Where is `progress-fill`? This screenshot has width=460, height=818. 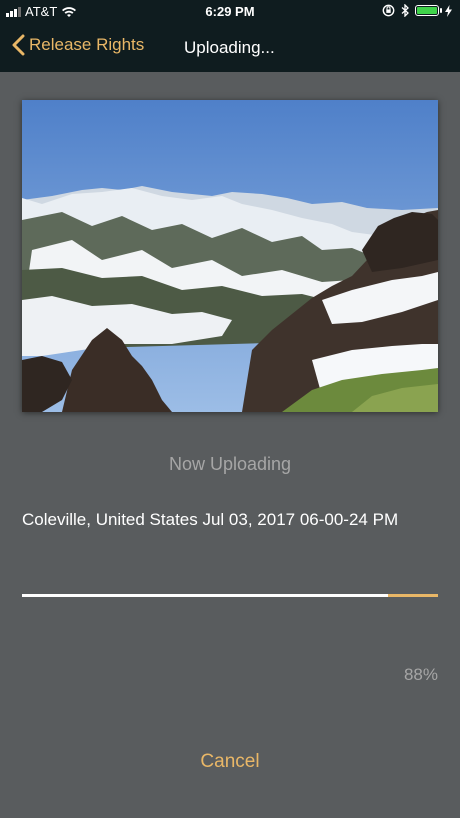 progress-fill is located at coordinates (205, 595).